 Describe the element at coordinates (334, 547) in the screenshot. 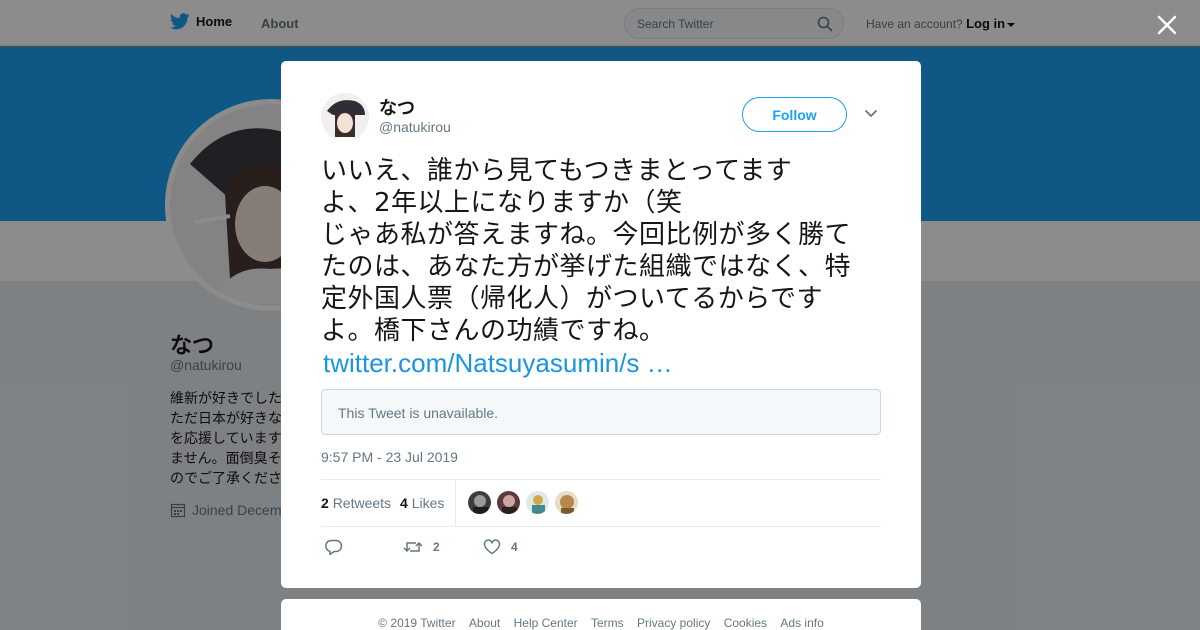

I see `reply-icon` at that location.